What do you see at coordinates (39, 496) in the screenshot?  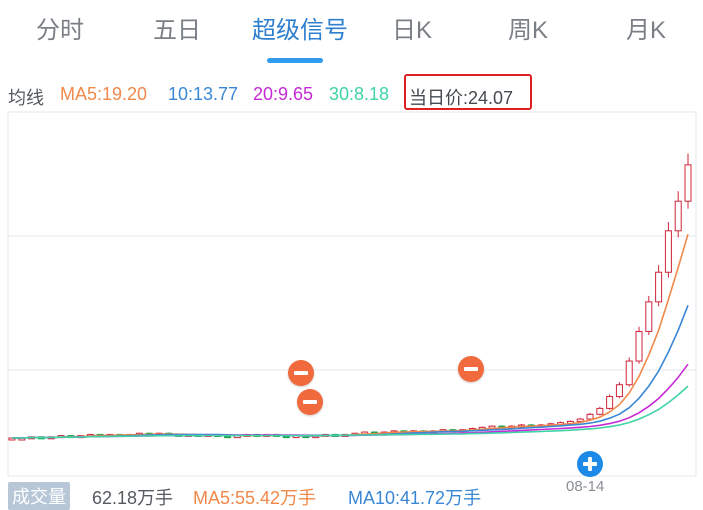 I see `volume-label: 成交量` at bounding box center [39, 496].